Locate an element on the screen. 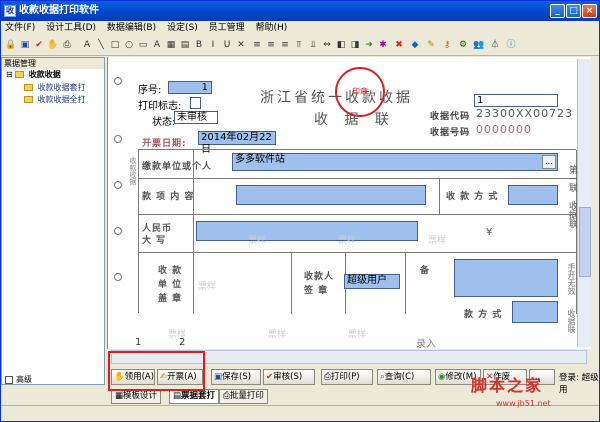  tab-template-design: ▦模板设计 is located at coordinates (136, 396).